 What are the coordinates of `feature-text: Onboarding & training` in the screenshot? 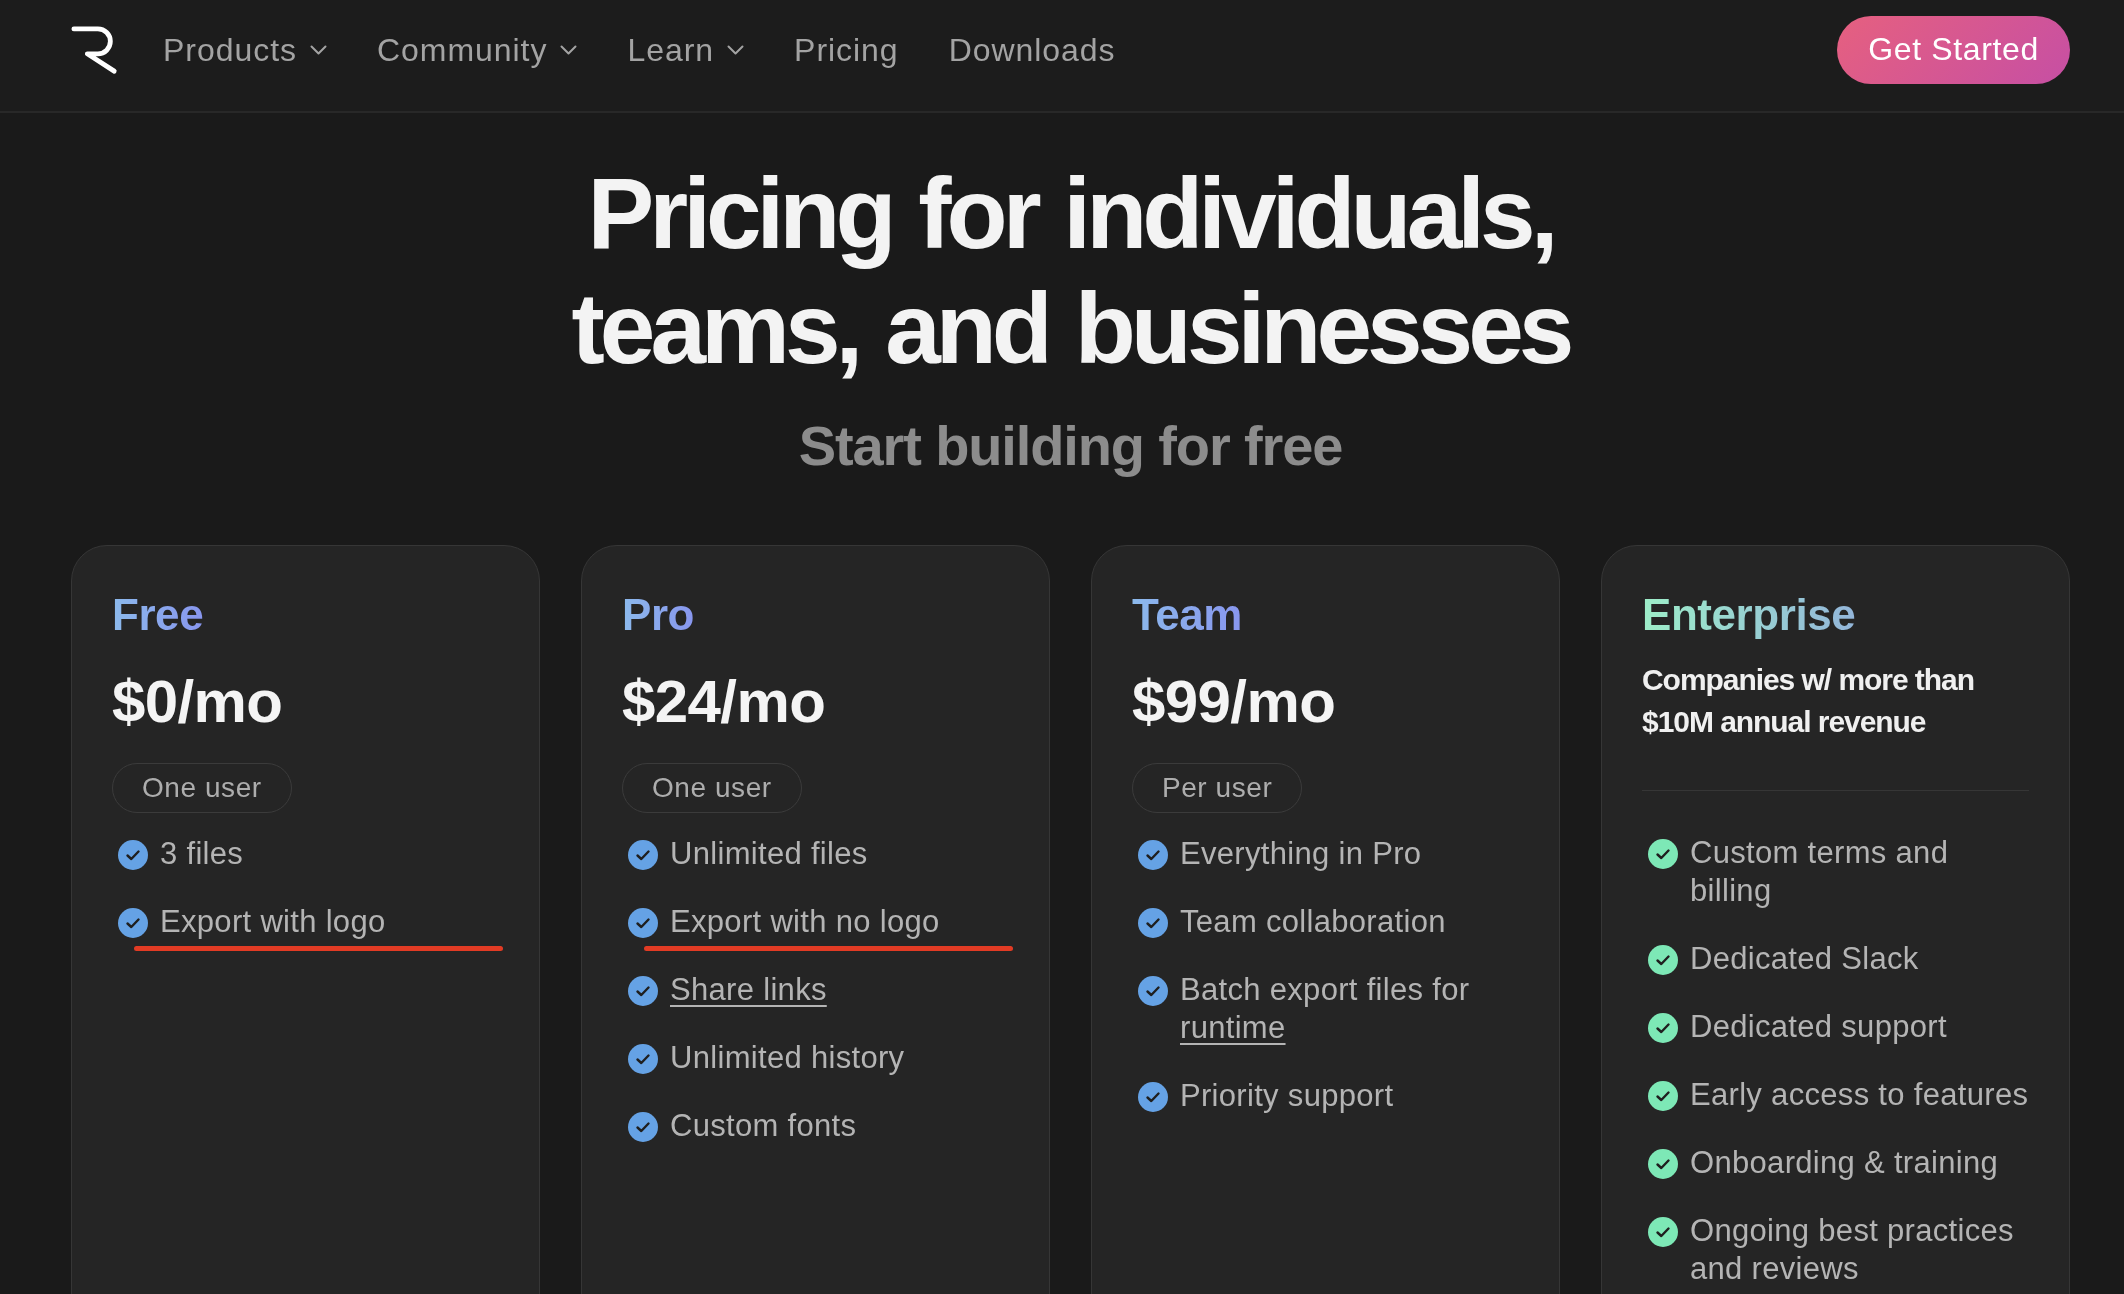 It's located at (1844, 1163).